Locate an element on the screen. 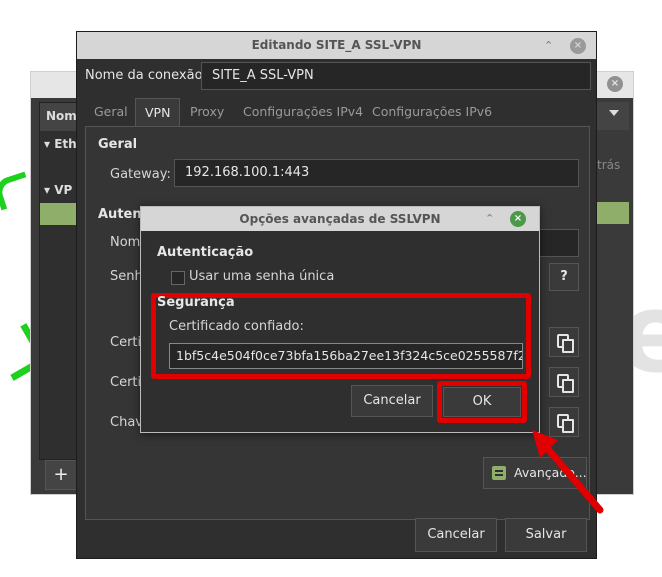  user-certificate-browse-button is located at coordinates (564, 382).